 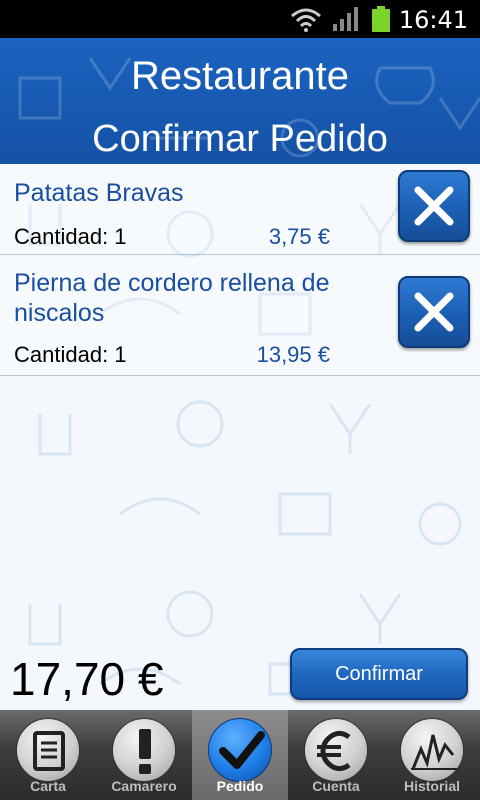 I want to click on tab-cuenta: Cuenta, so click(x=336, y=755).